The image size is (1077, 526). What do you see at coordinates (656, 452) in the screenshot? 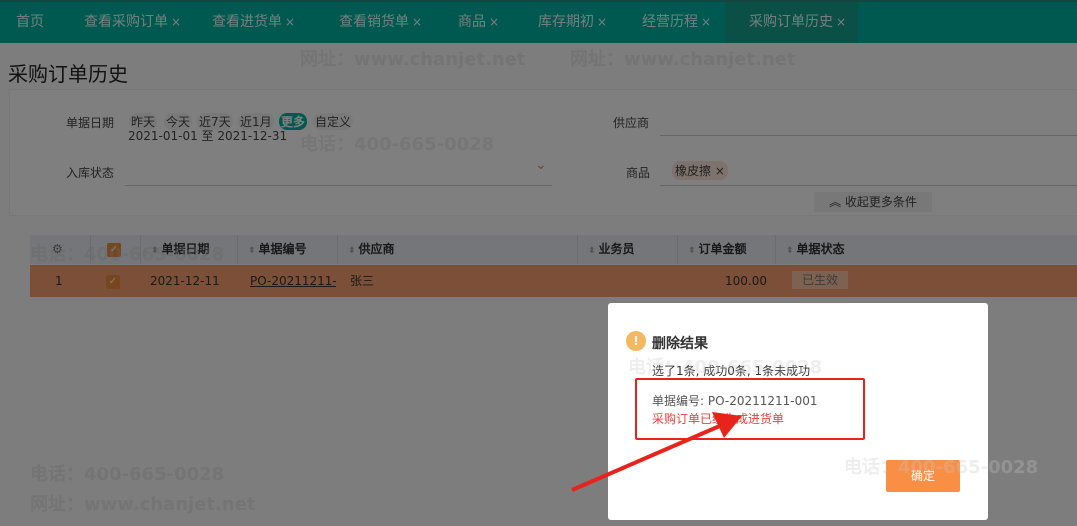
I see `annotation-arrow` at bounding box center [656, 452].